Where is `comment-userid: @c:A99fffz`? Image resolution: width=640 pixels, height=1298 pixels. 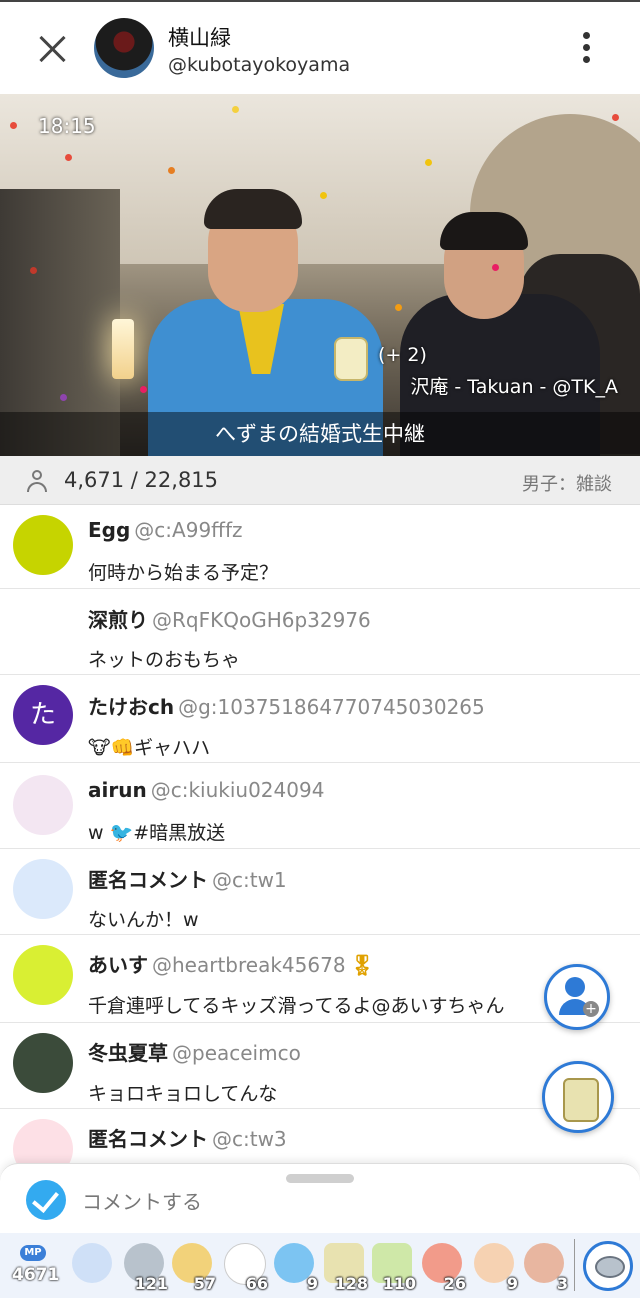 comment-userid: @c:A99fffz is located at coordinates (188, 530).